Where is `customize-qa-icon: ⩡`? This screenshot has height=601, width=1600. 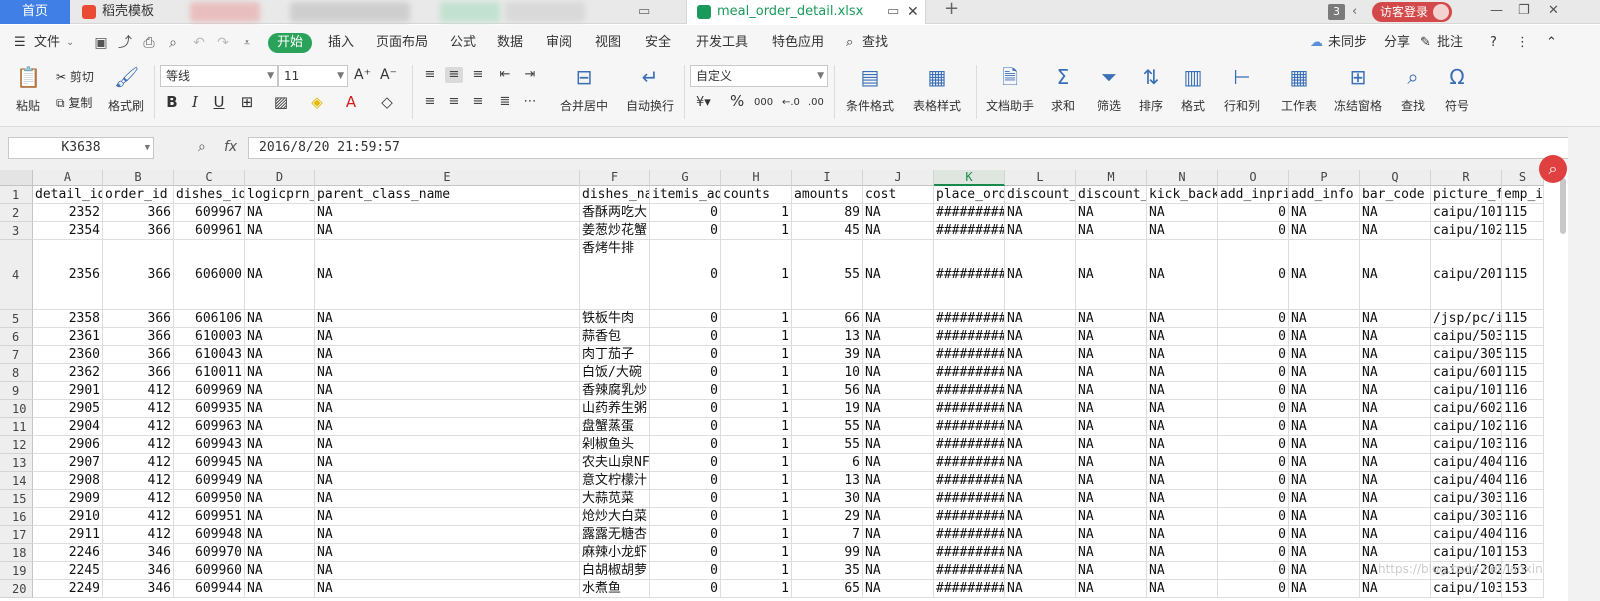
customize-qa-icon: ⩡ is located at coordinates (247, 43).